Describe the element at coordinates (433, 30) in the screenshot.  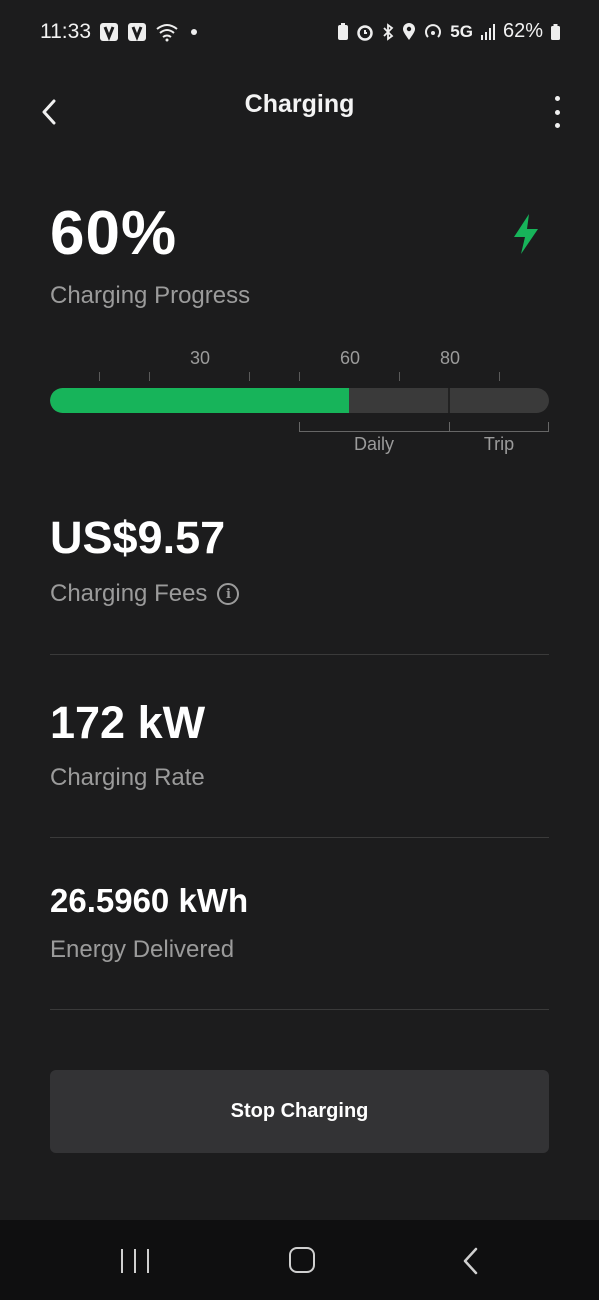
I see `hotspot-icon` at that location.